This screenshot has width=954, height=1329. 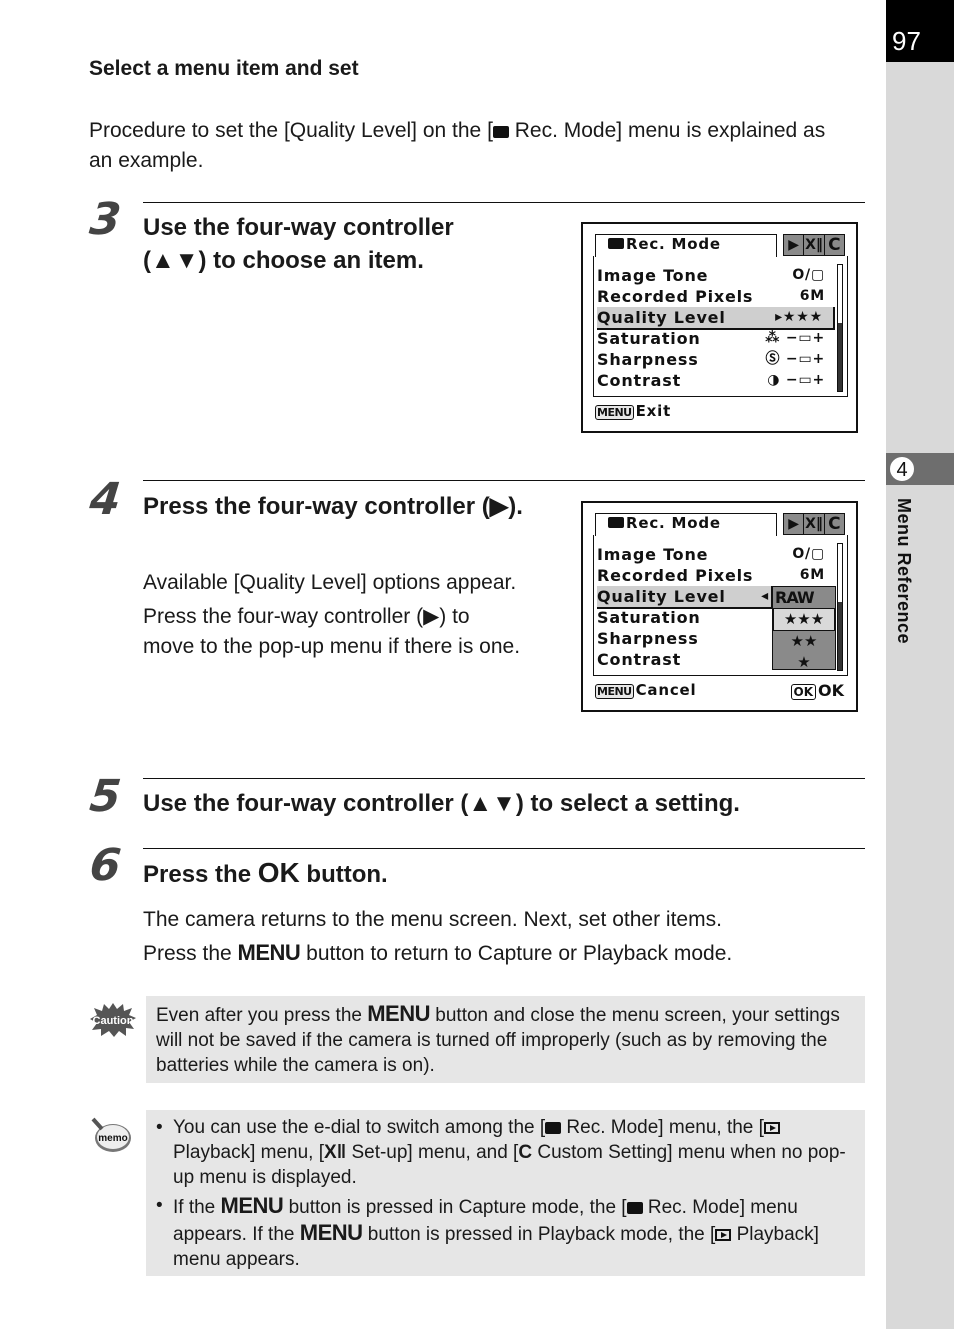 What do you see at coordinates (716, 359) in the screenshot?
I see `menu-item-sharpness: Sharpness Ⓢ −▭+` at bounding box center [716, 359].